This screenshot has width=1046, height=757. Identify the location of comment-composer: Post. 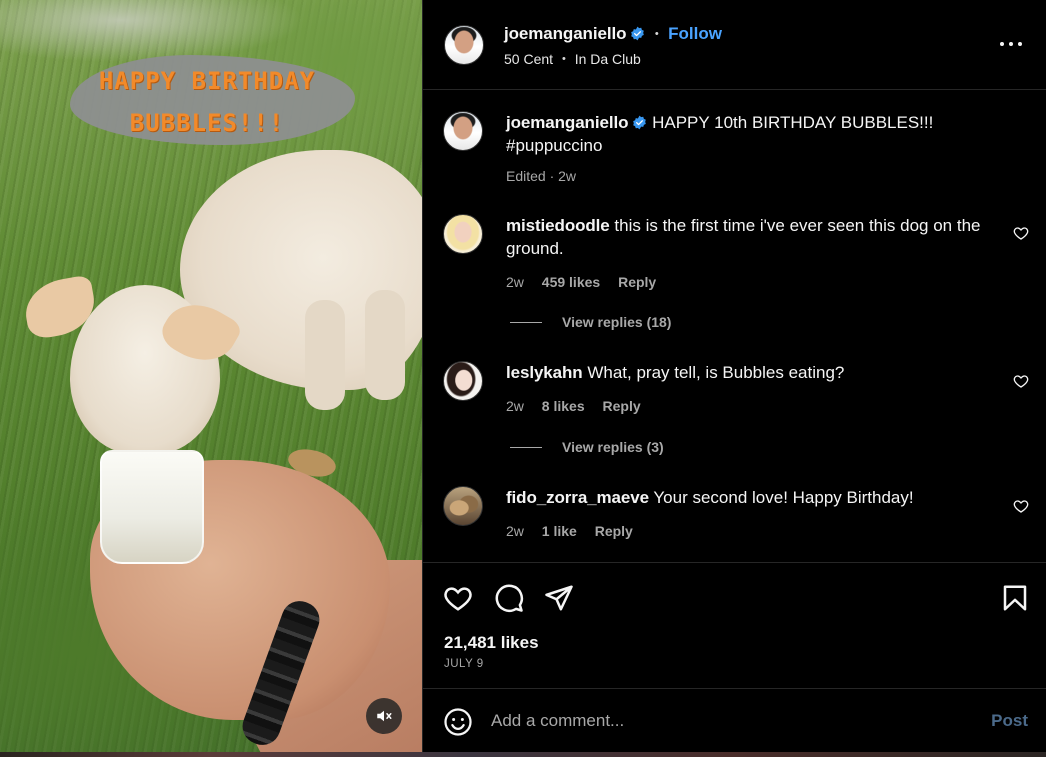
(734, 720).